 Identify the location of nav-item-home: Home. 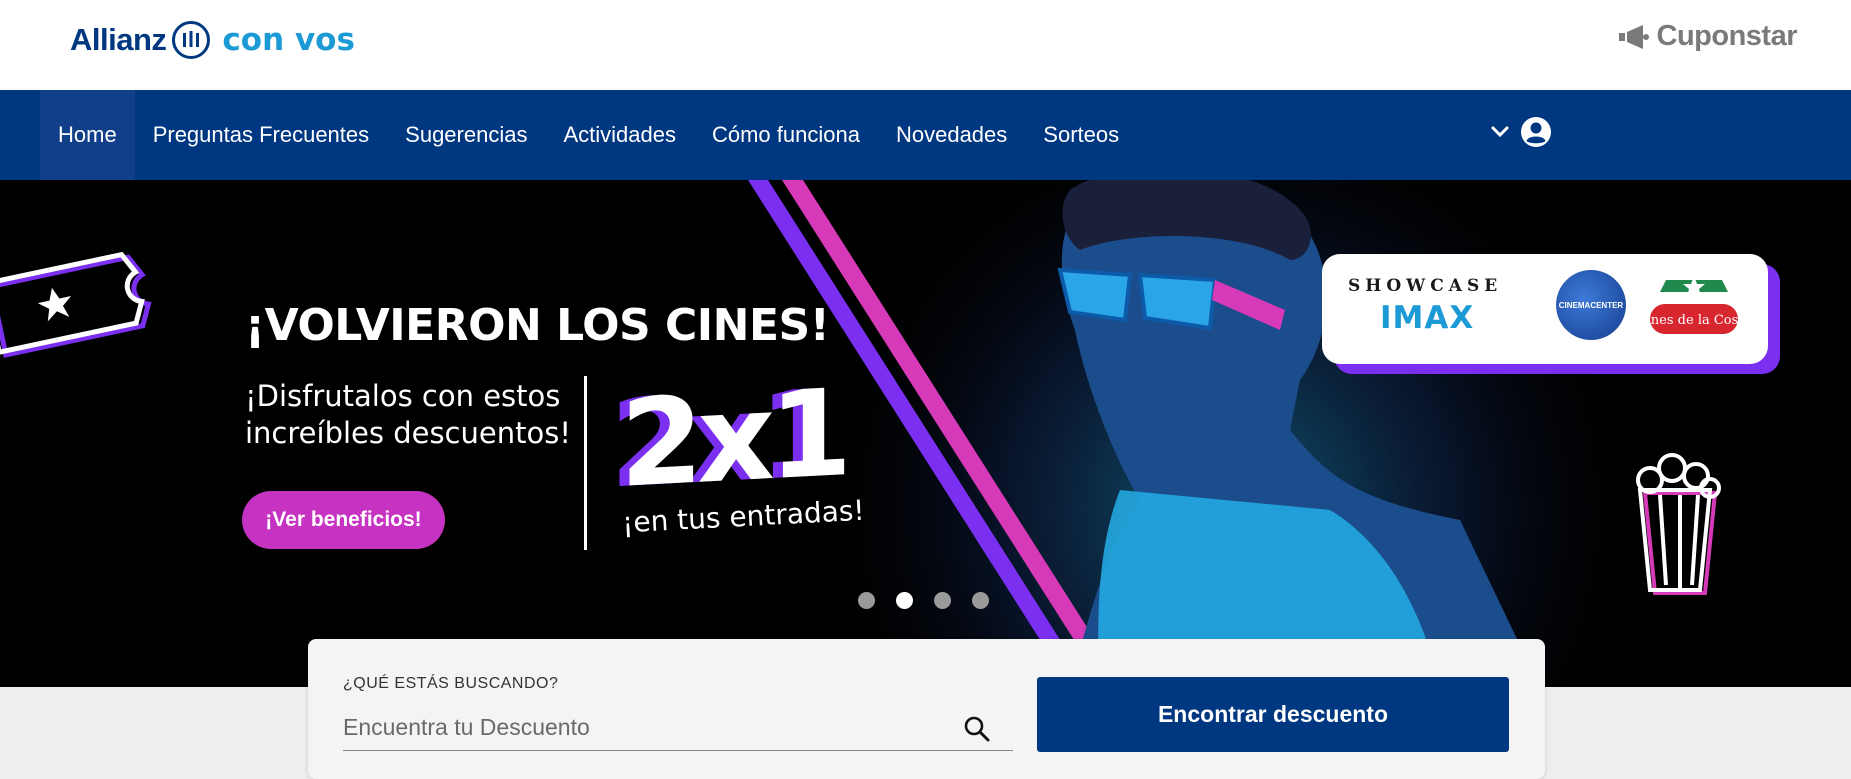
(87, 135).